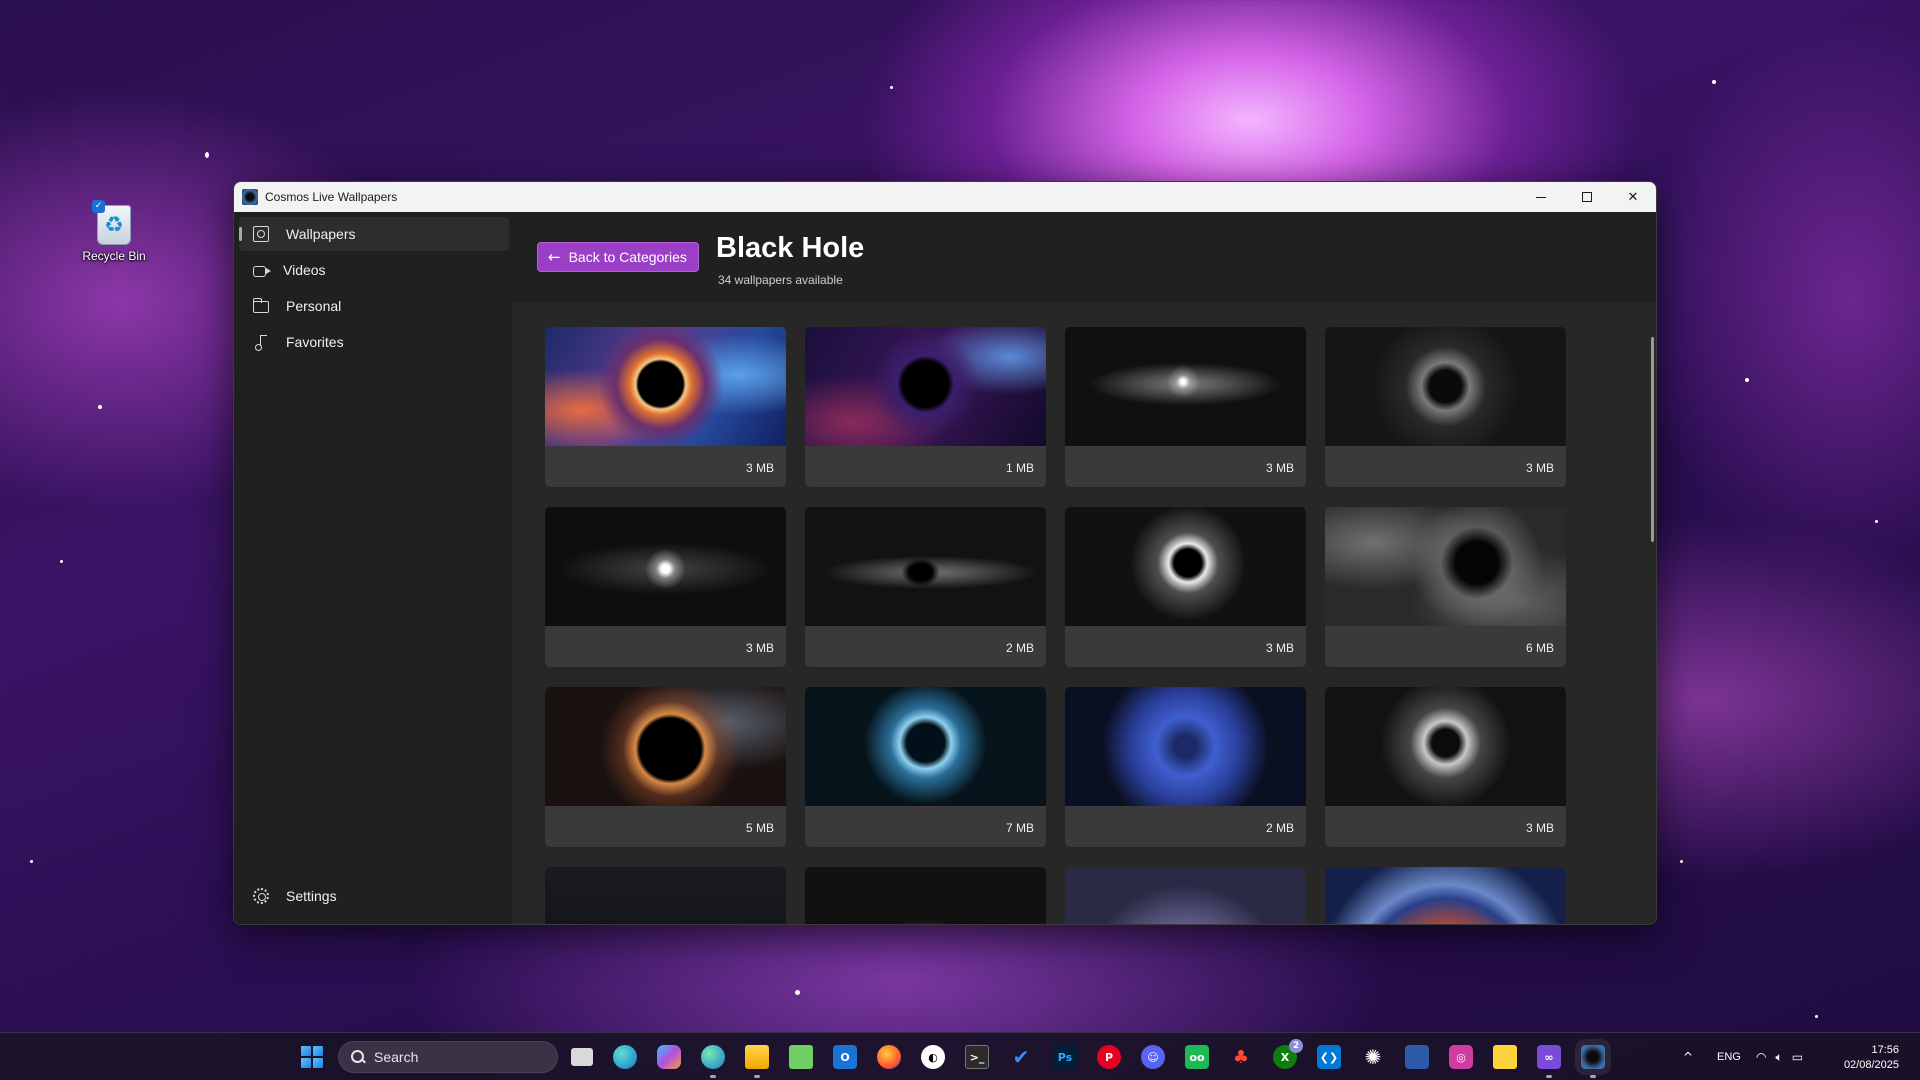 The image size is (1920, 1080). What do you see at coordinates (1019, 828) in the screenshot?
I see `file-size: 7 MB` at bounding box center [1019, 828].